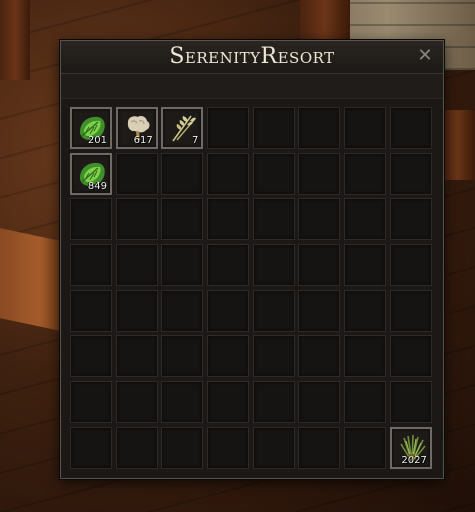 This screenshot has width=475, height=512. I want to click on close-icon: ✕, so click(425, 56).